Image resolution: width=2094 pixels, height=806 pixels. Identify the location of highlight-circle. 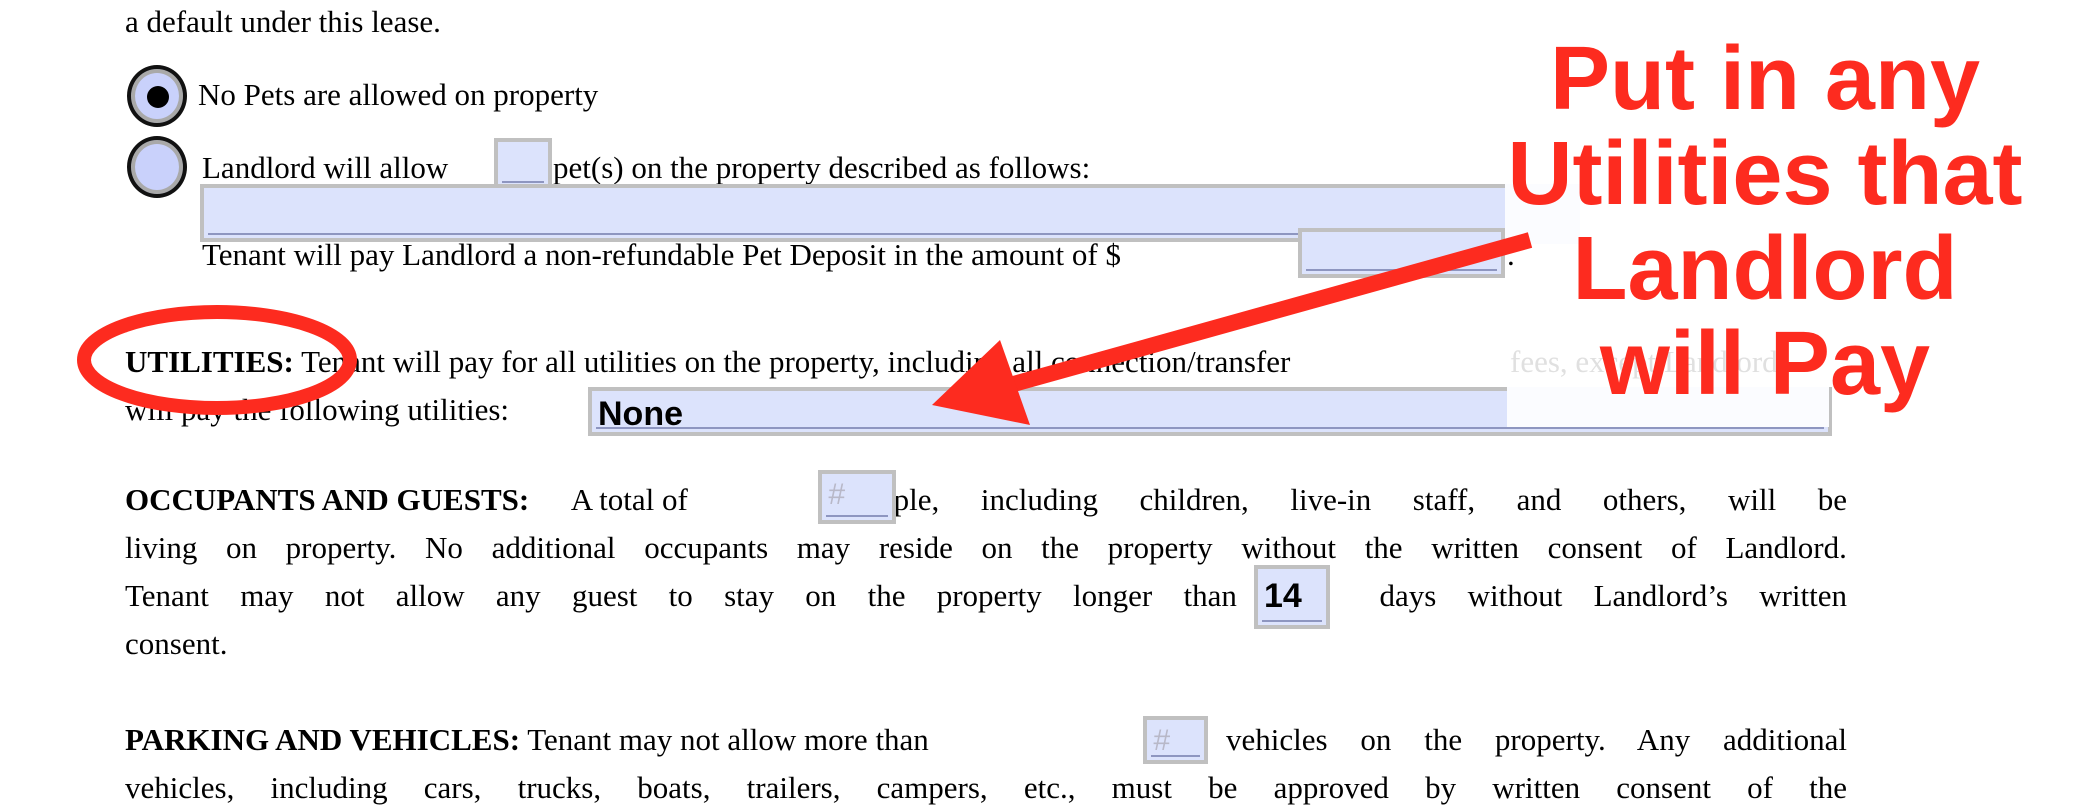
(217, 360).